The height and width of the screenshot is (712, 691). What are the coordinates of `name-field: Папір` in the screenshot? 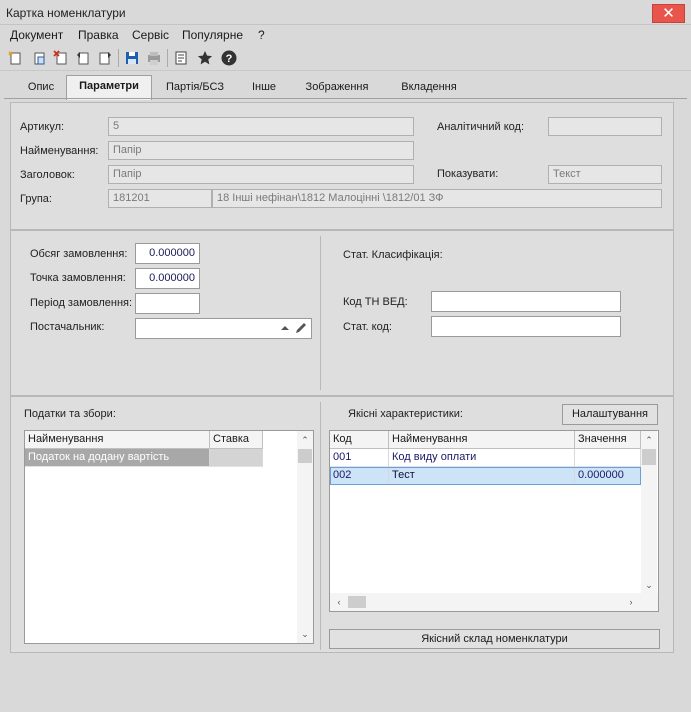 It's located at (261, 150).